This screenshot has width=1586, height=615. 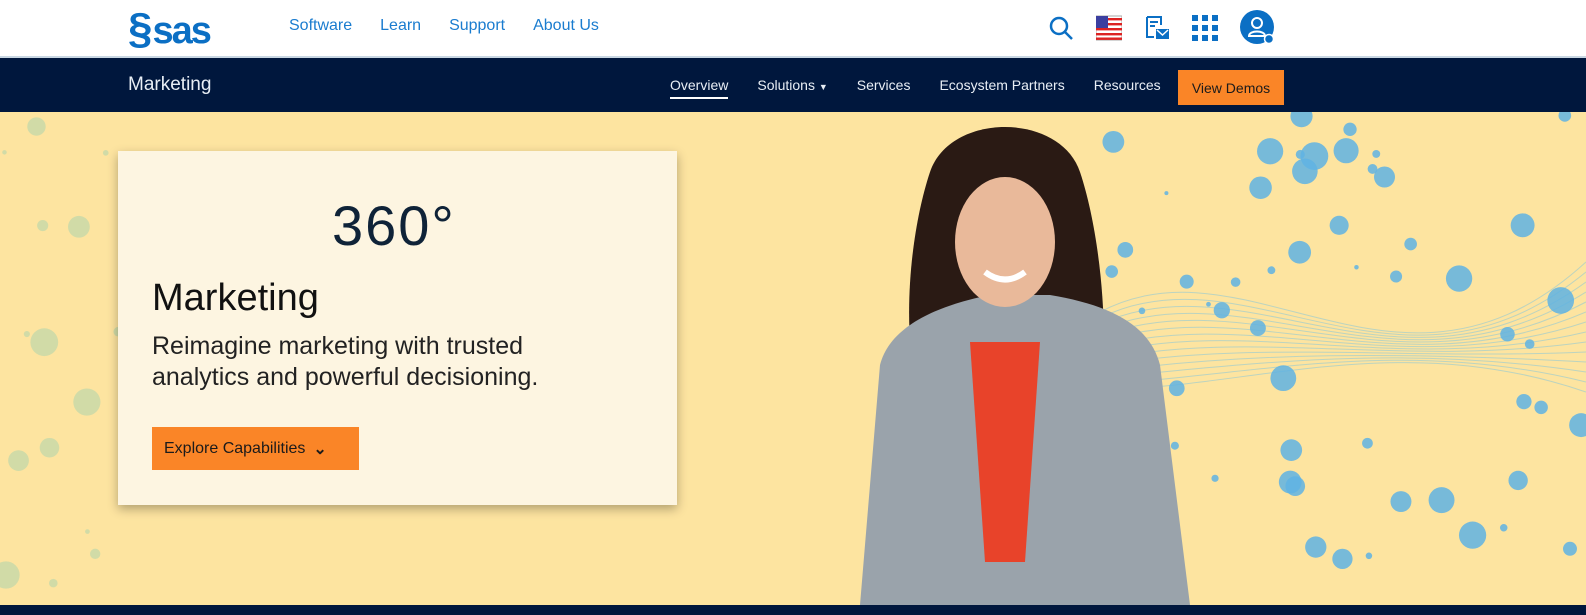 I want to click on section-title: Marketing, so click(x=170, y=84).